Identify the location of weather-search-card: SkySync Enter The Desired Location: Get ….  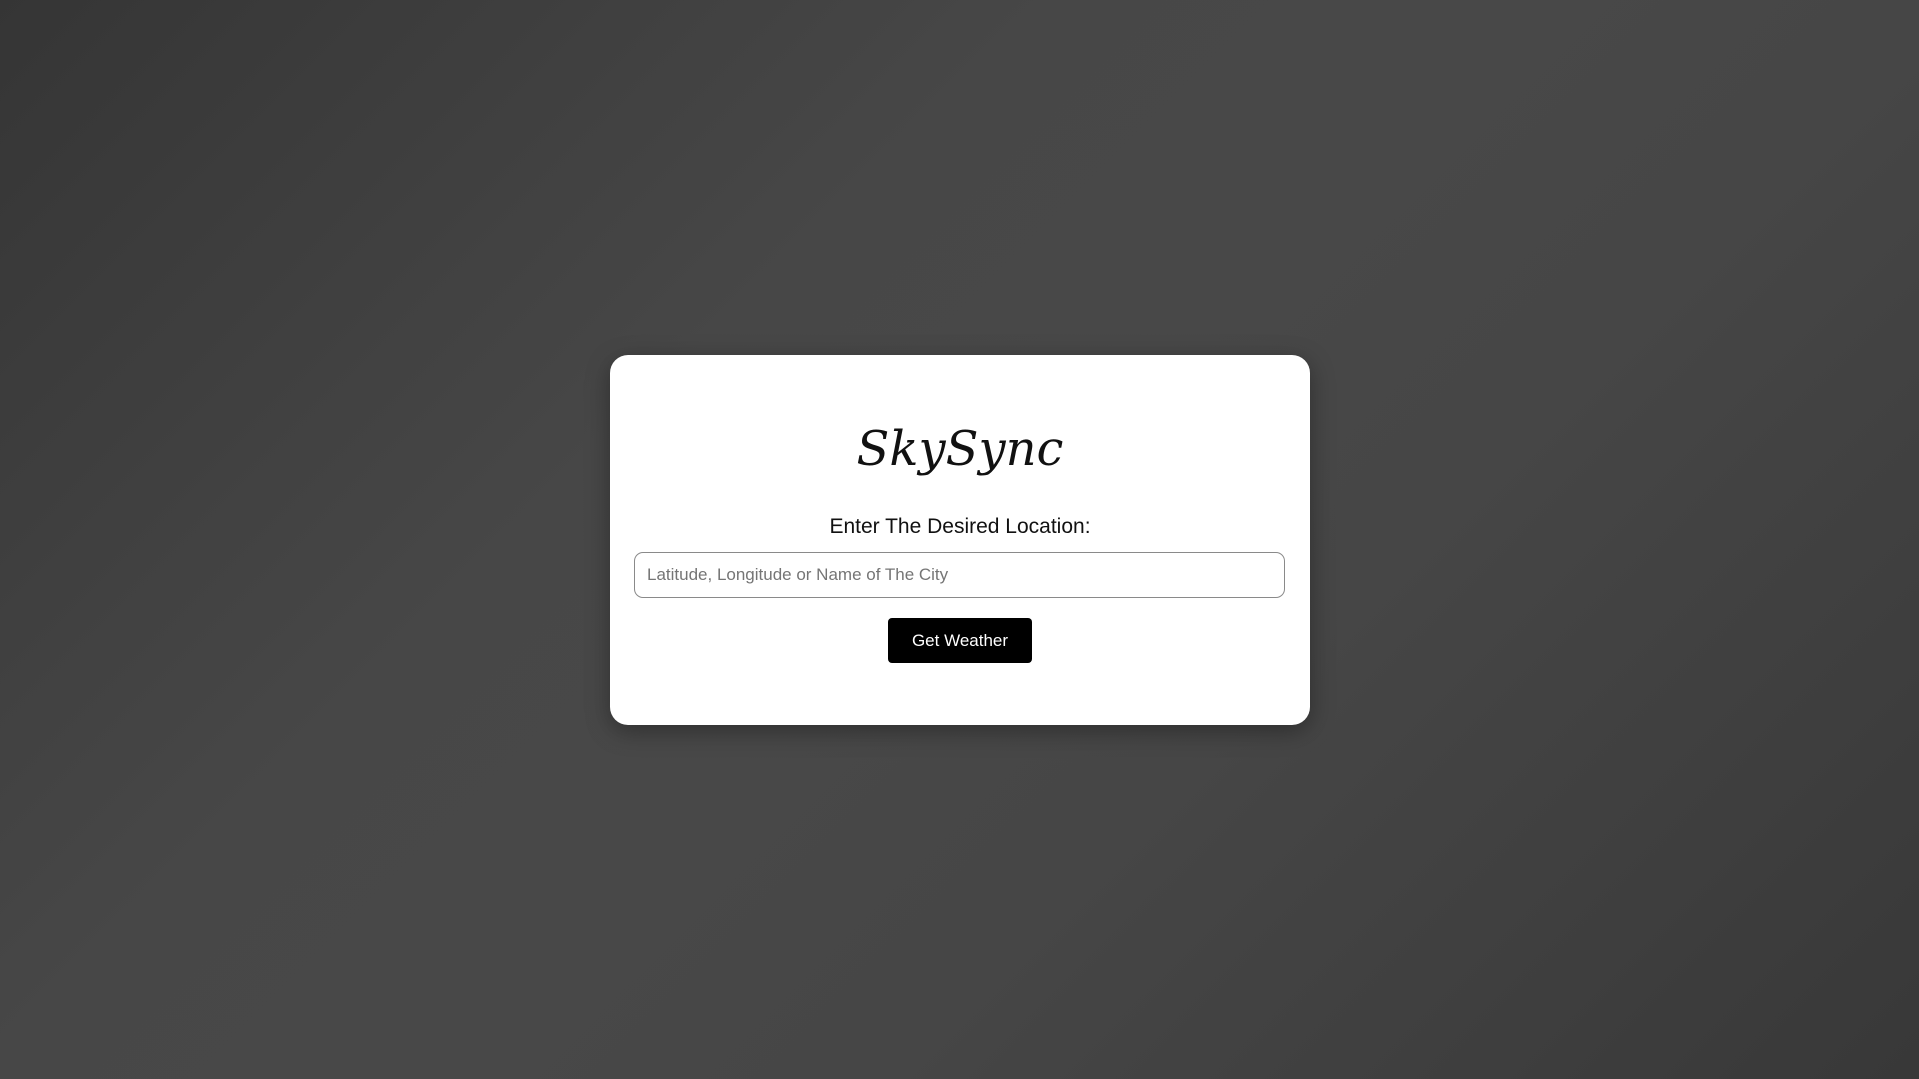
(960, 540).